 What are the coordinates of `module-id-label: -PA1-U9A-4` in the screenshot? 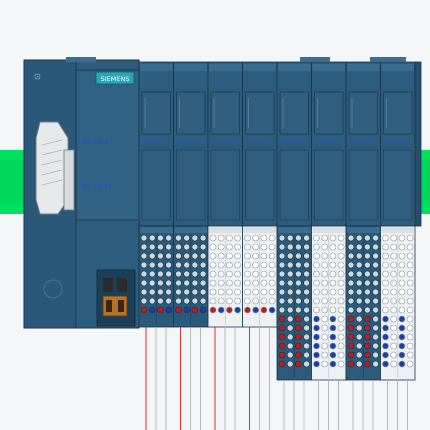 It's located at (223, 143).